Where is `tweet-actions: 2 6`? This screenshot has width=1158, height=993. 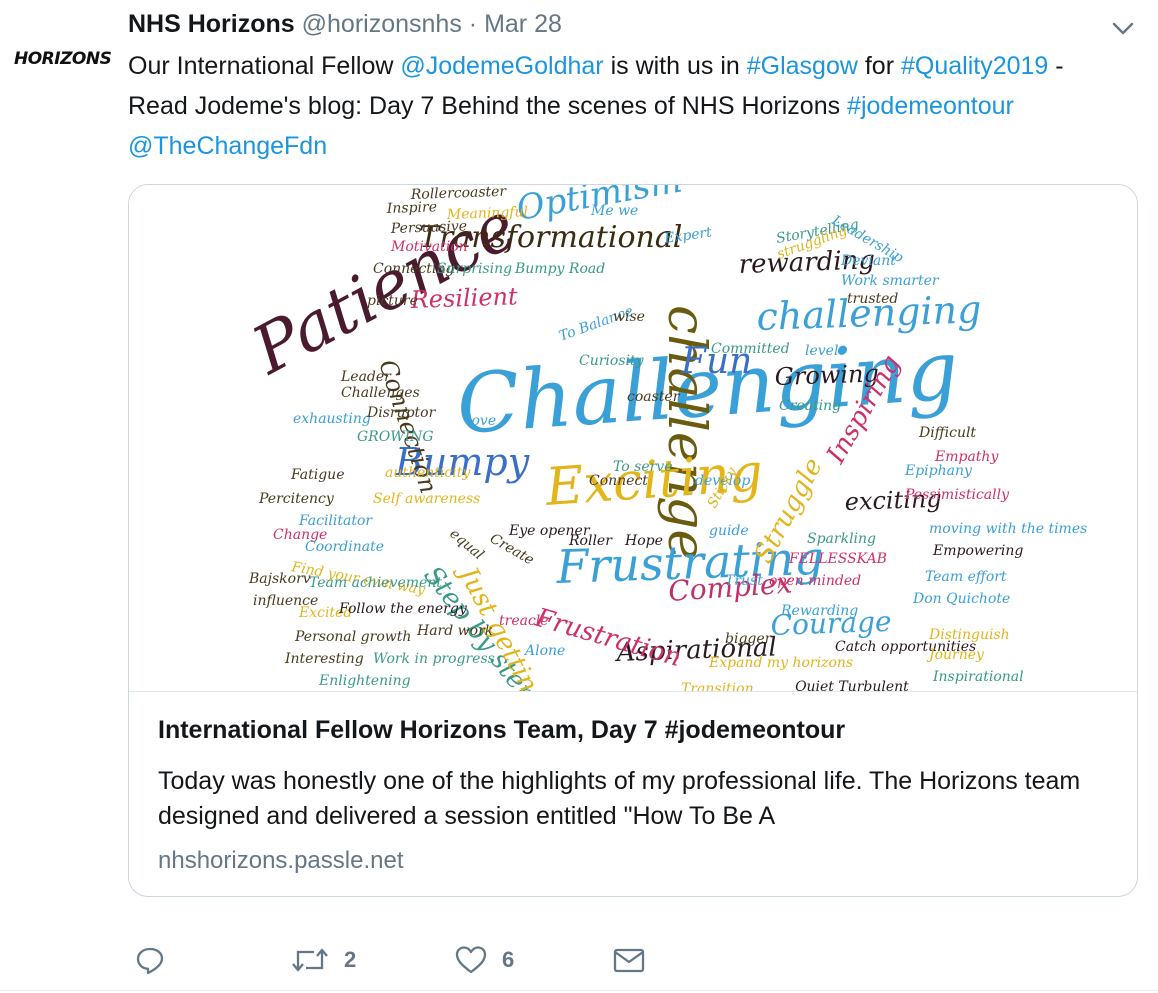
tweet-actions: 2 6 is located at coordinates (628, 960).